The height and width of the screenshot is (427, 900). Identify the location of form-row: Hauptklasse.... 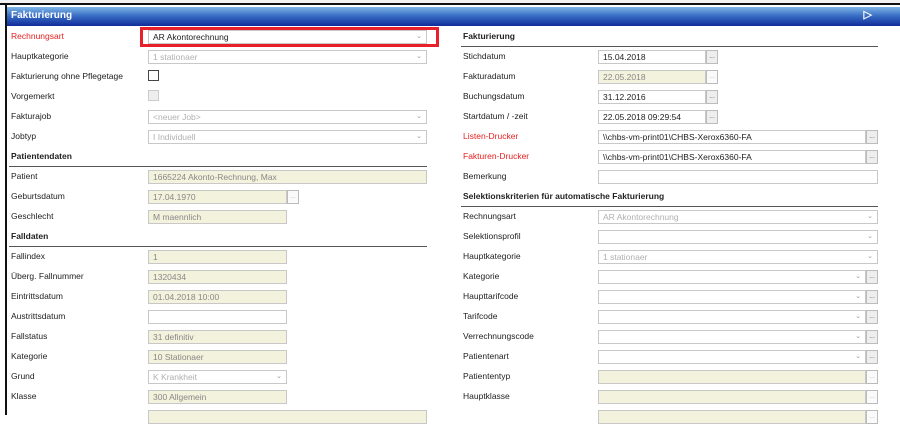
(672, 397).